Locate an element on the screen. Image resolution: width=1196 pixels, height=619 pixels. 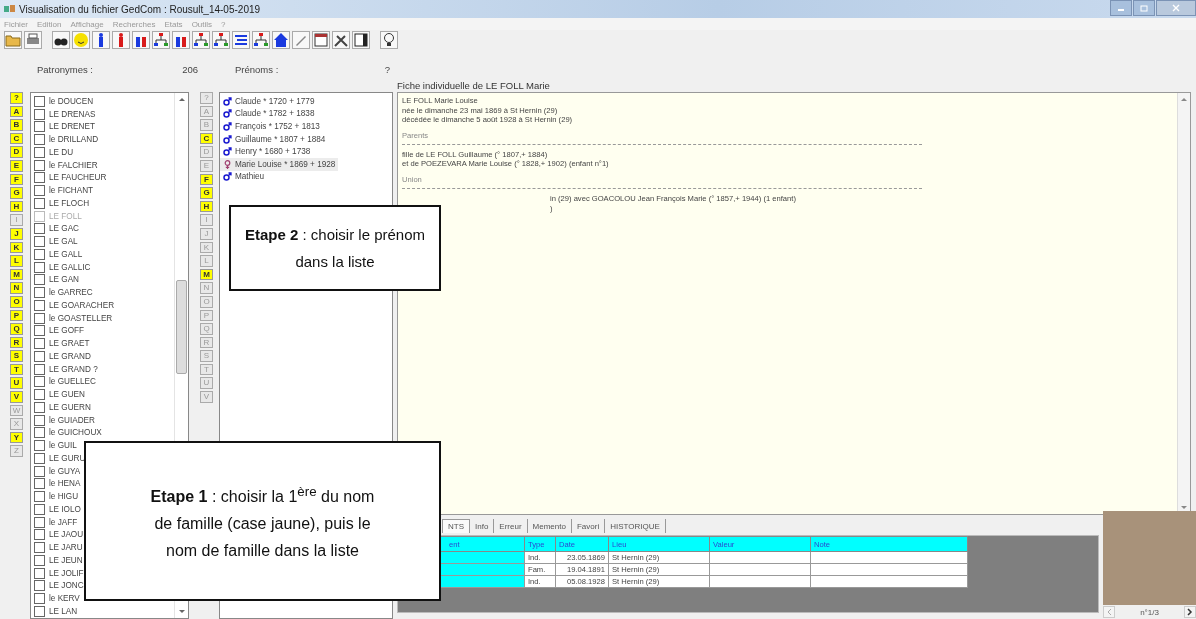
firstname-item: Claude * 1782 + 1838 is located at coordinates (306, 114).